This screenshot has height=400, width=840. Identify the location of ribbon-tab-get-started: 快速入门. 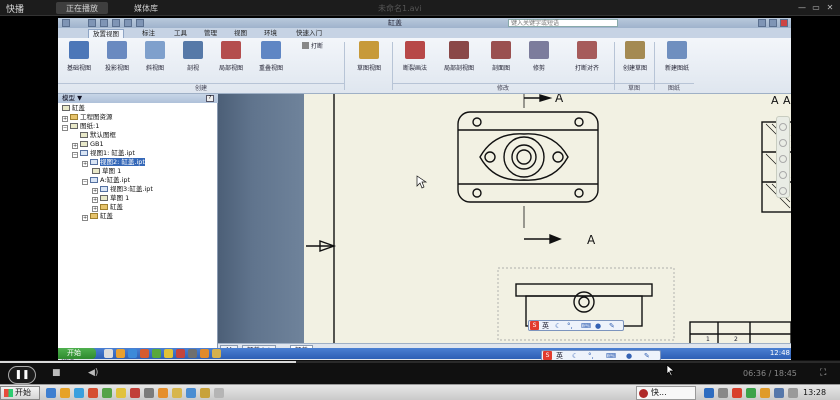
(309, 33).